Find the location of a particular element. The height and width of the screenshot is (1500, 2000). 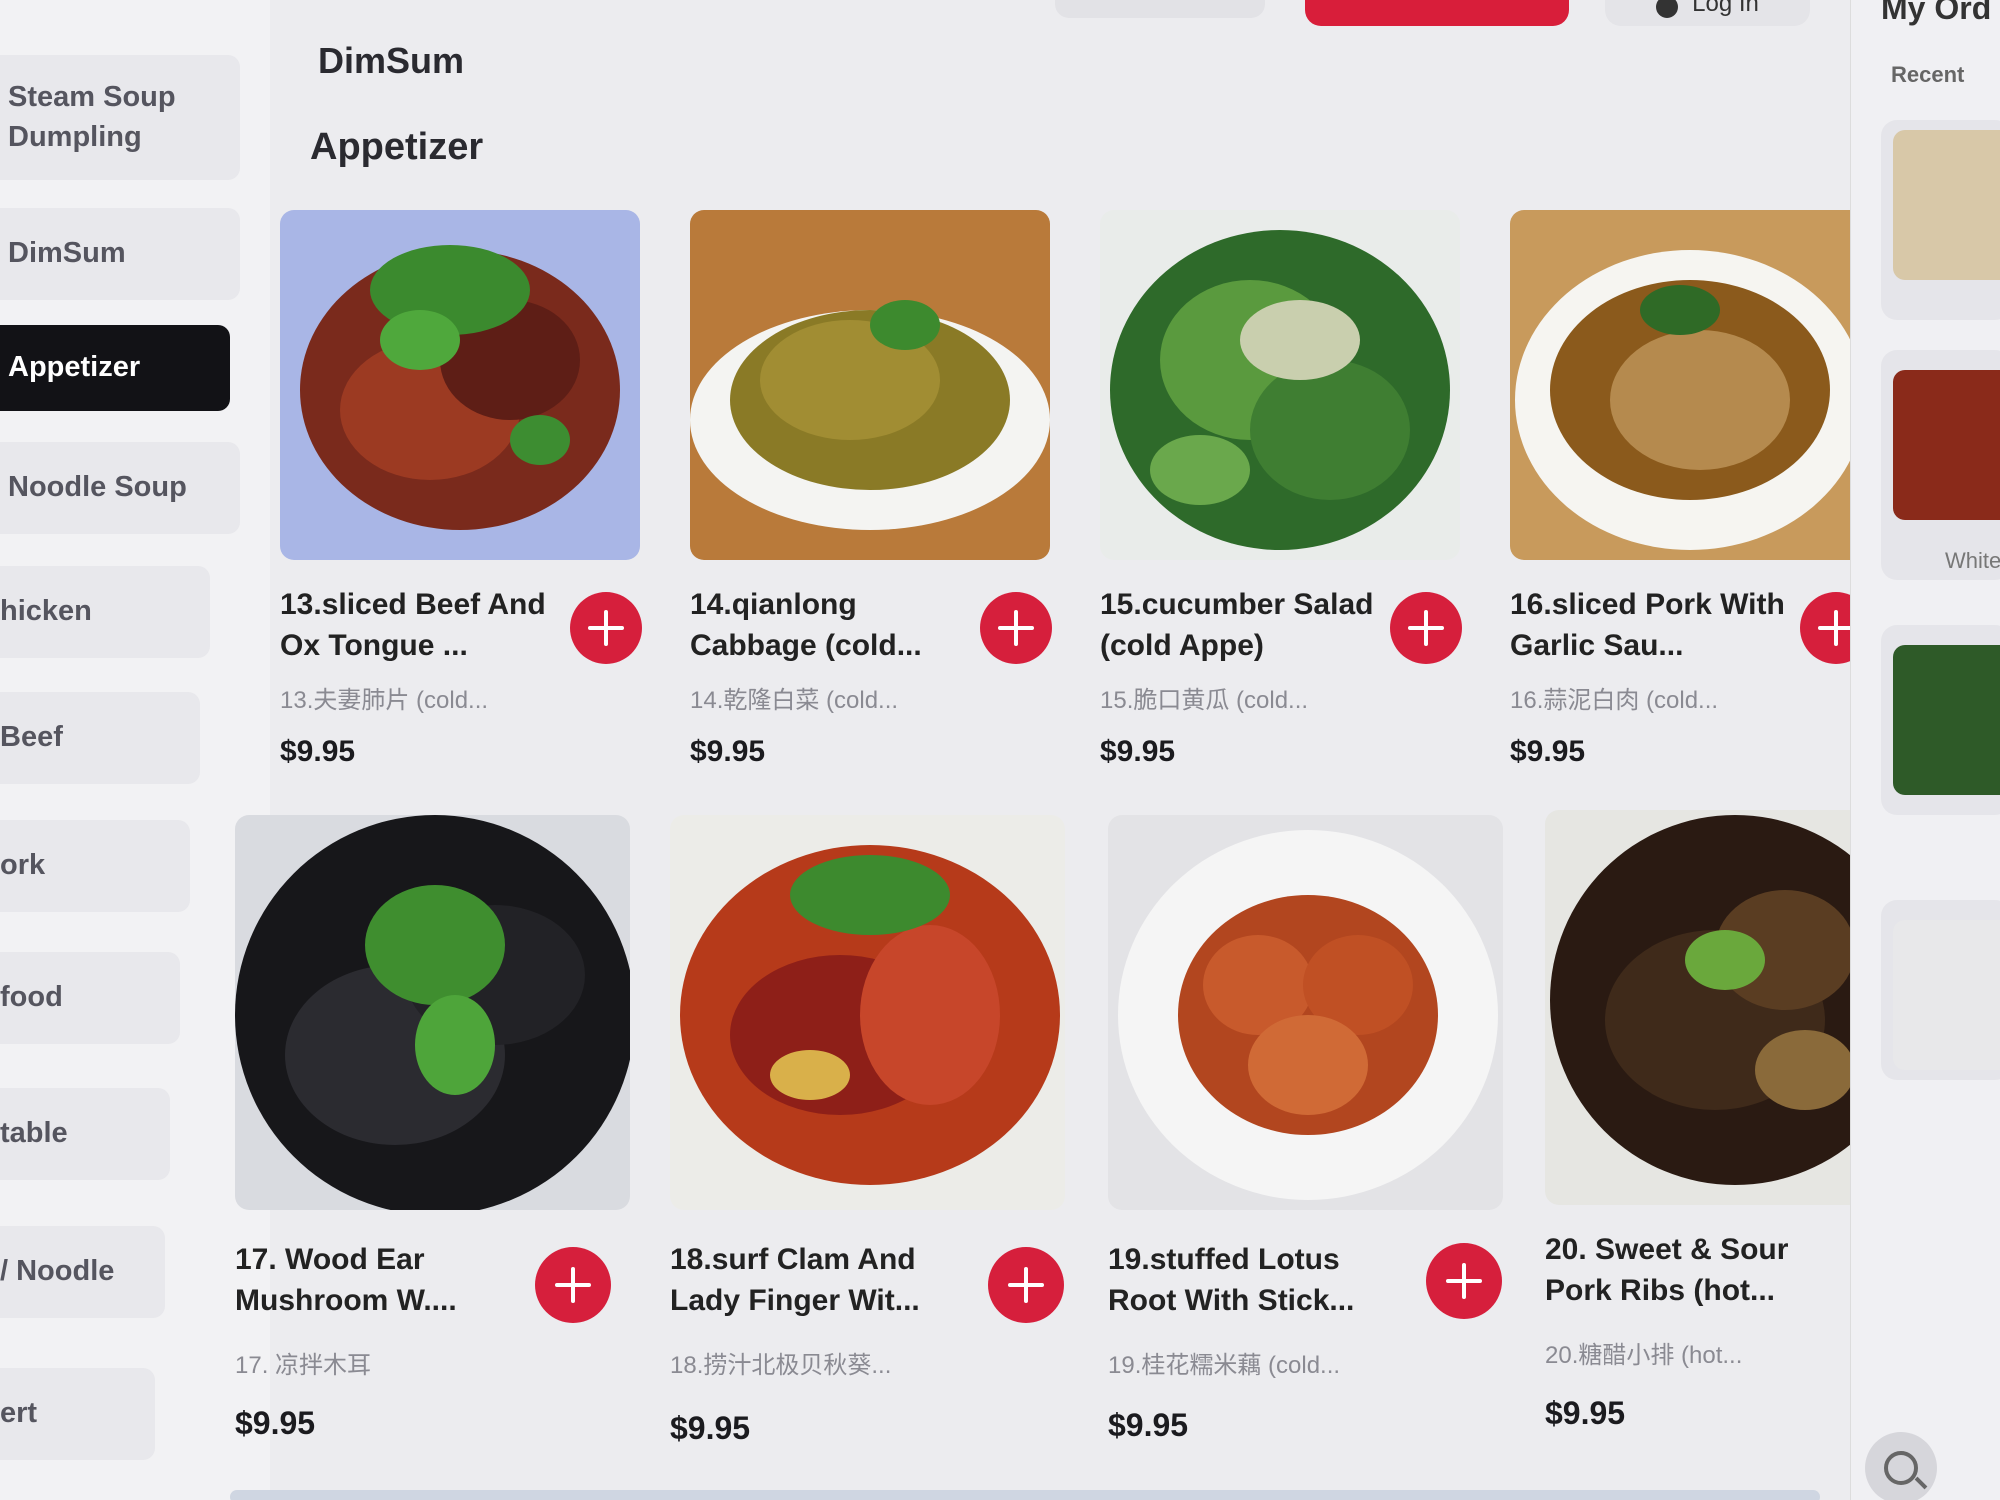

wood-ear-mushroom-photo is located at coordinates (432, 1012).